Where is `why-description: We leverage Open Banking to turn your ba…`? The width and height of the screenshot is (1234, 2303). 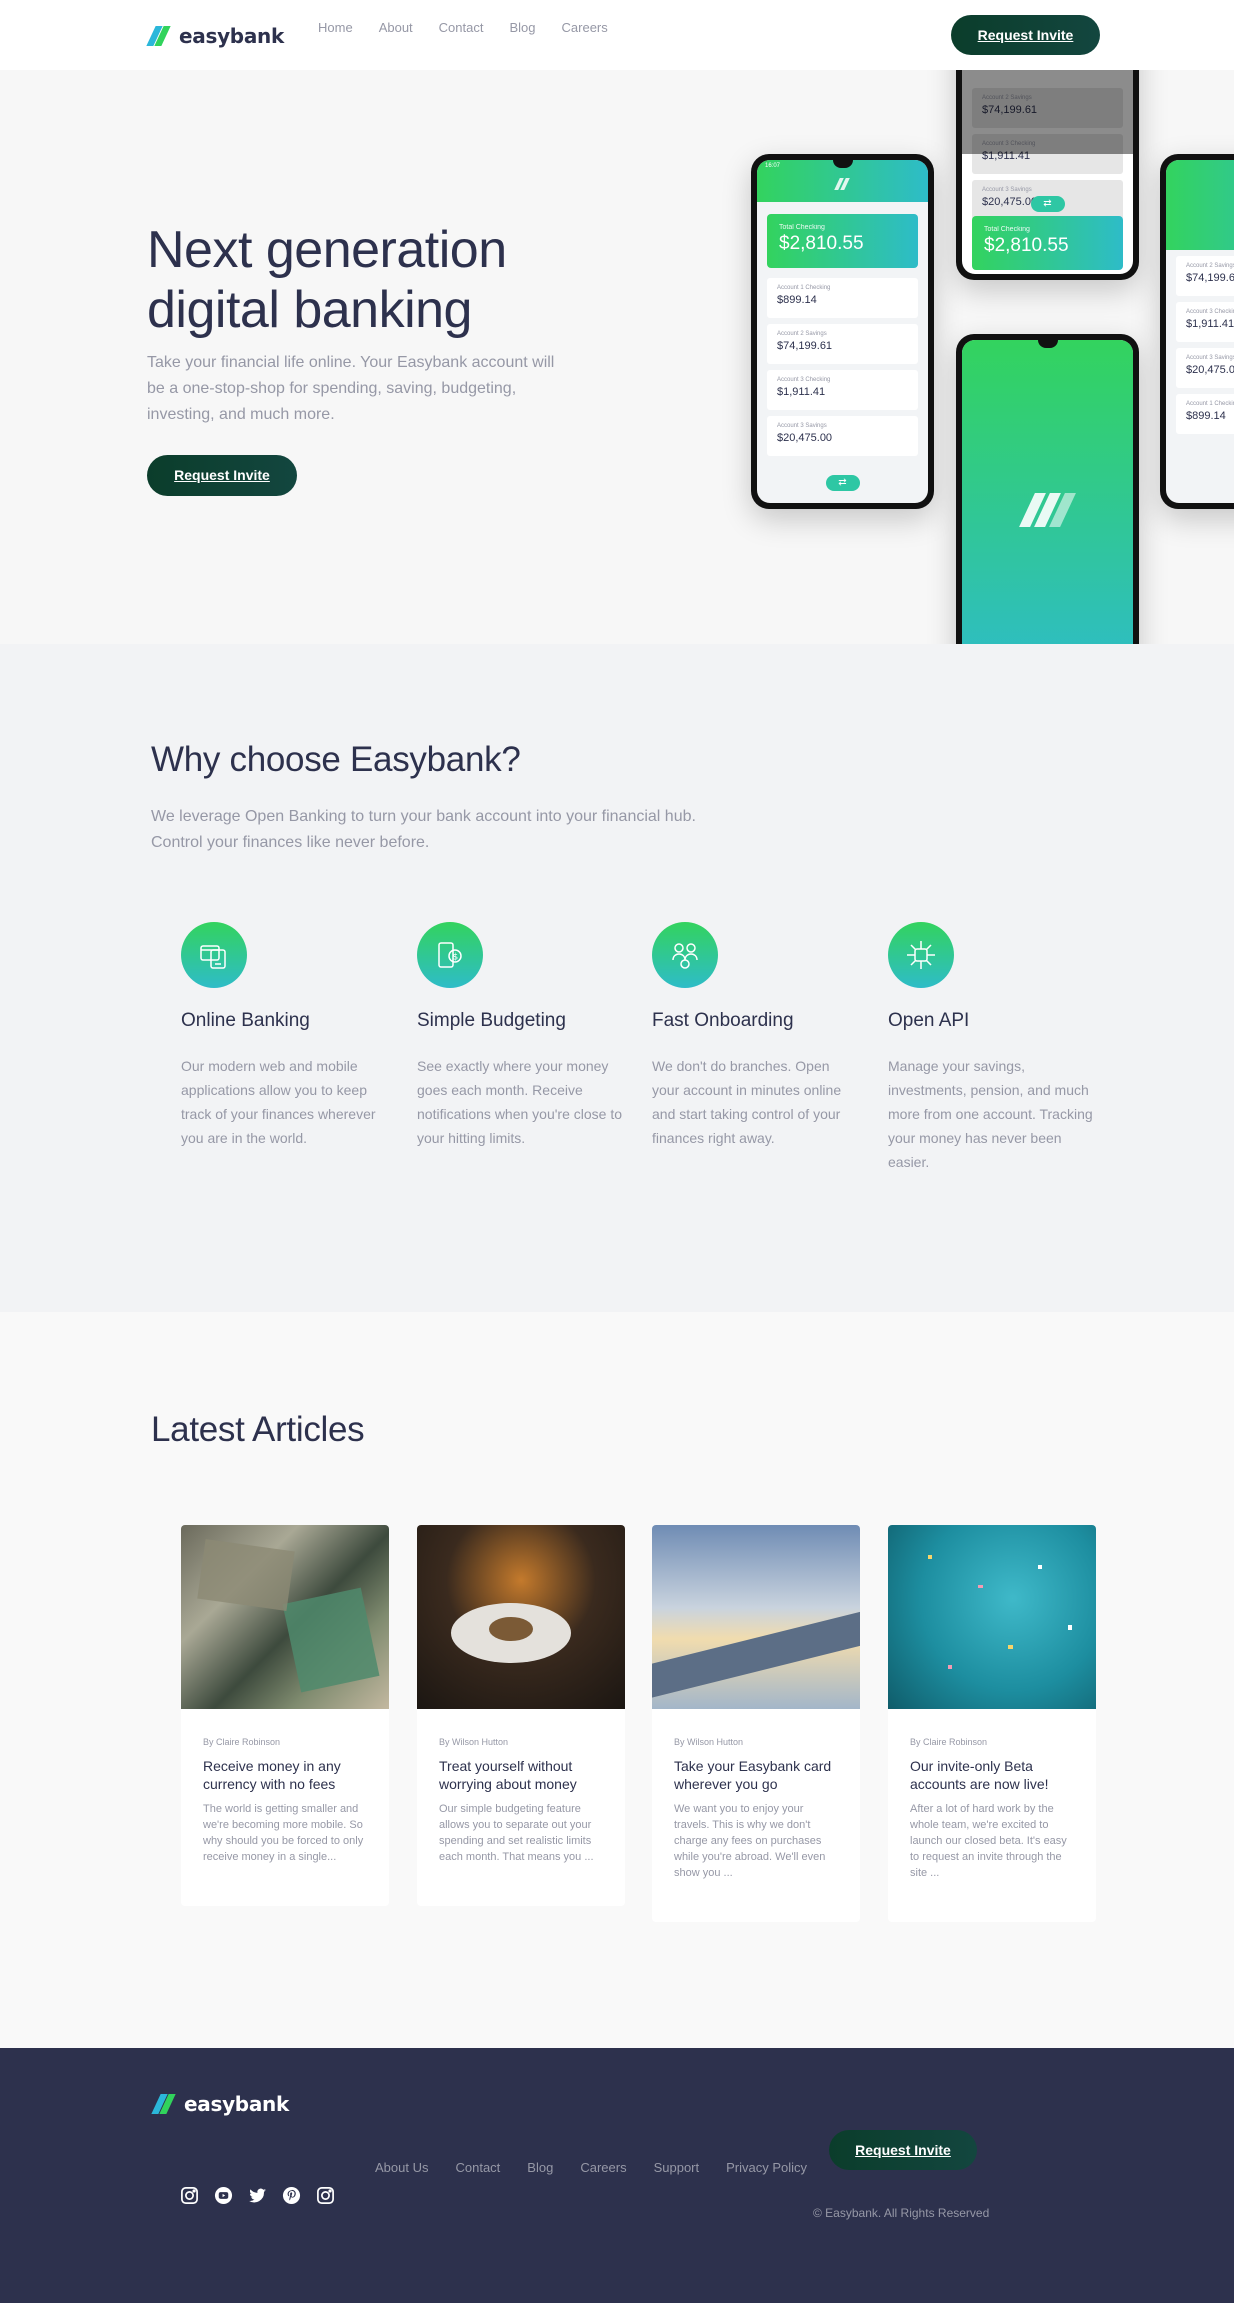
why-description: We leverage Open Banking to turn your ba… is located at coordinates (423, 829).